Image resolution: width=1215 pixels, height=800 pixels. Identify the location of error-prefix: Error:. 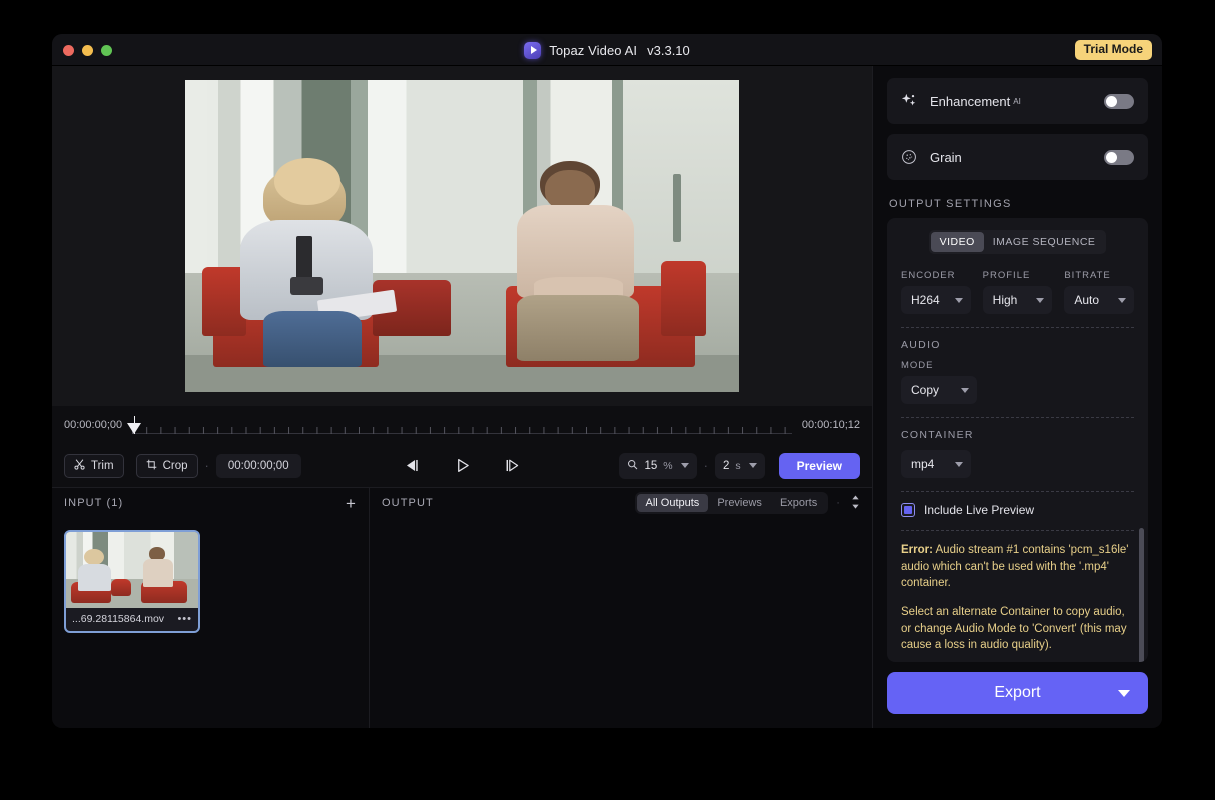
(917, 550).